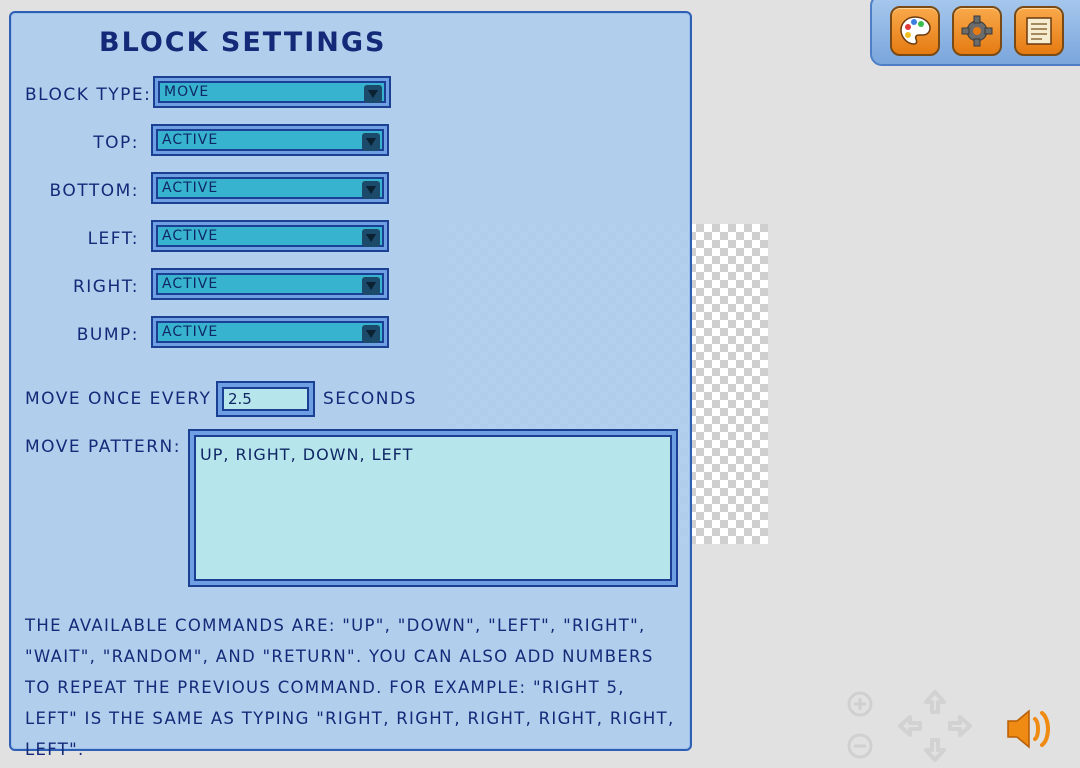 This screenshot has width=1080, height=768. I want to click on bump-label: Bump:, so click(107, 335).